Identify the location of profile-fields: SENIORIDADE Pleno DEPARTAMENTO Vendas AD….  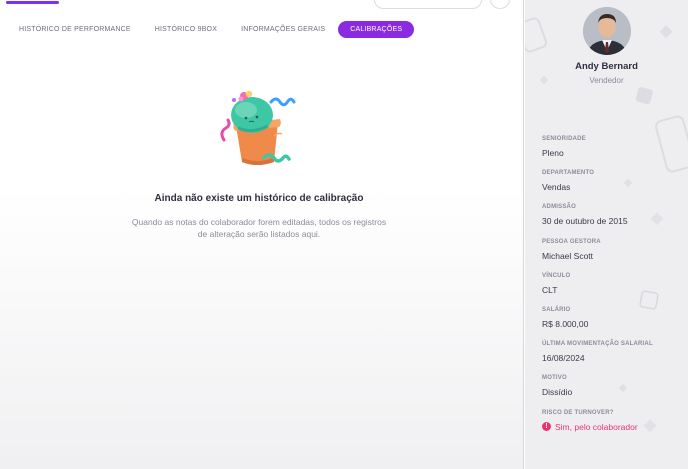
(612, 290).